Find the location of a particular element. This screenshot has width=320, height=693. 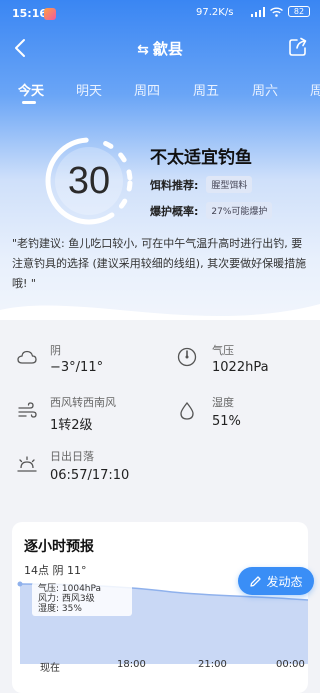

humidity-label: 湿度 is located at coordinates (223, 402).